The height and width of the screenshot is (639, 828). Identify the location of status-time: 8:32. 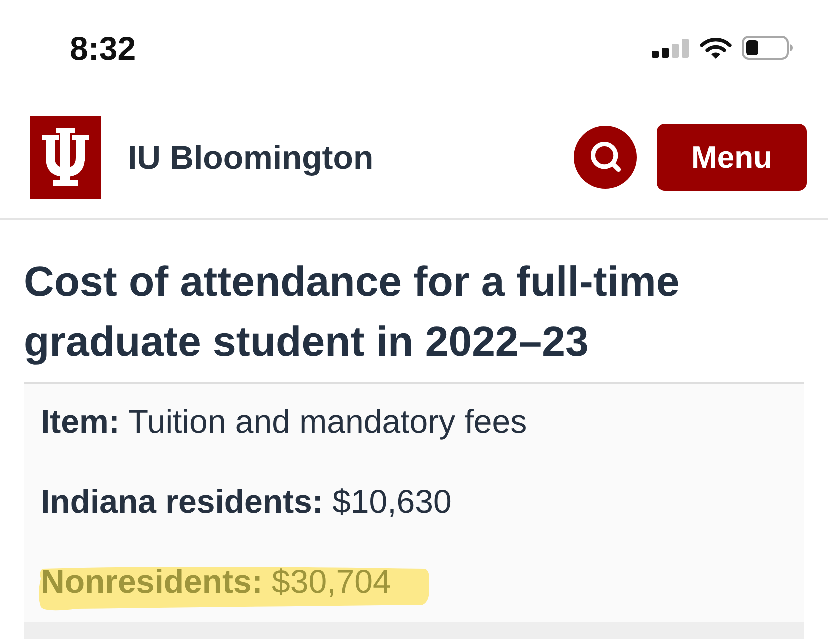
(103, 48).